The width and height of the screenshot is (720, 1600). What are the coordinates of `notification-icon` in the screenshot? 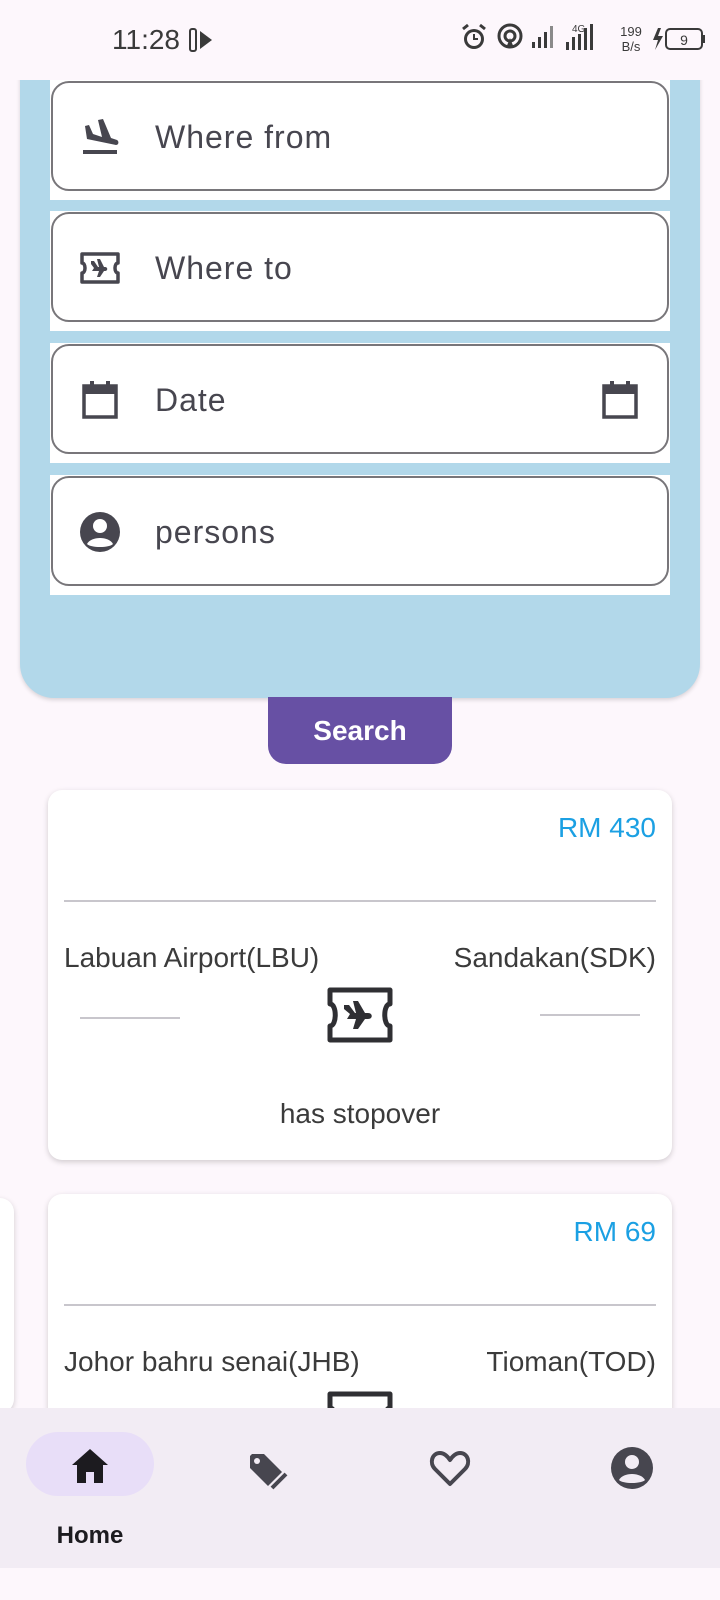 It's located at (202, 42).